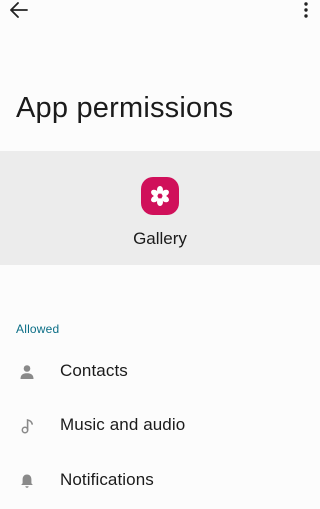  I want to click on top-app-bar, so click(160, 12).